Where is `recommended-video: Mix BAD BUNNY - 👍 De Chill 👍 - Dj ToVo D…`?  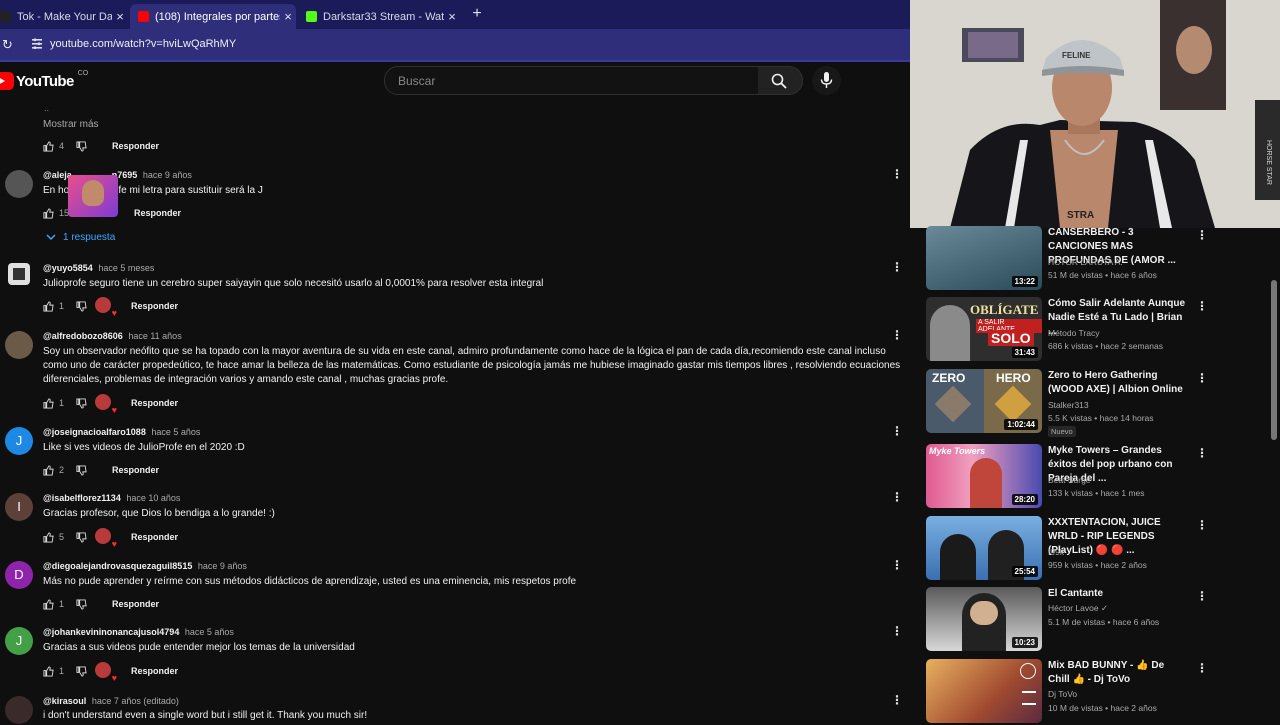 recommended-video: Mix BAD BUNNY - 👍 De Chill 👍 - Dj ToVo D… is located at coordinates (1096, 692).